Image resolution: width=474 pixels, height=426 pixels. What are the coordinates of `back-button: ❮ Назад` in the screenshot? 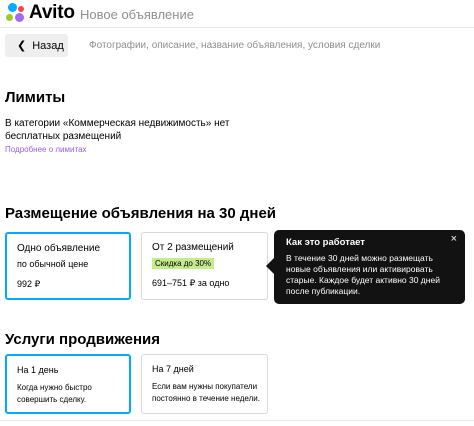 It's located at (36, 45).